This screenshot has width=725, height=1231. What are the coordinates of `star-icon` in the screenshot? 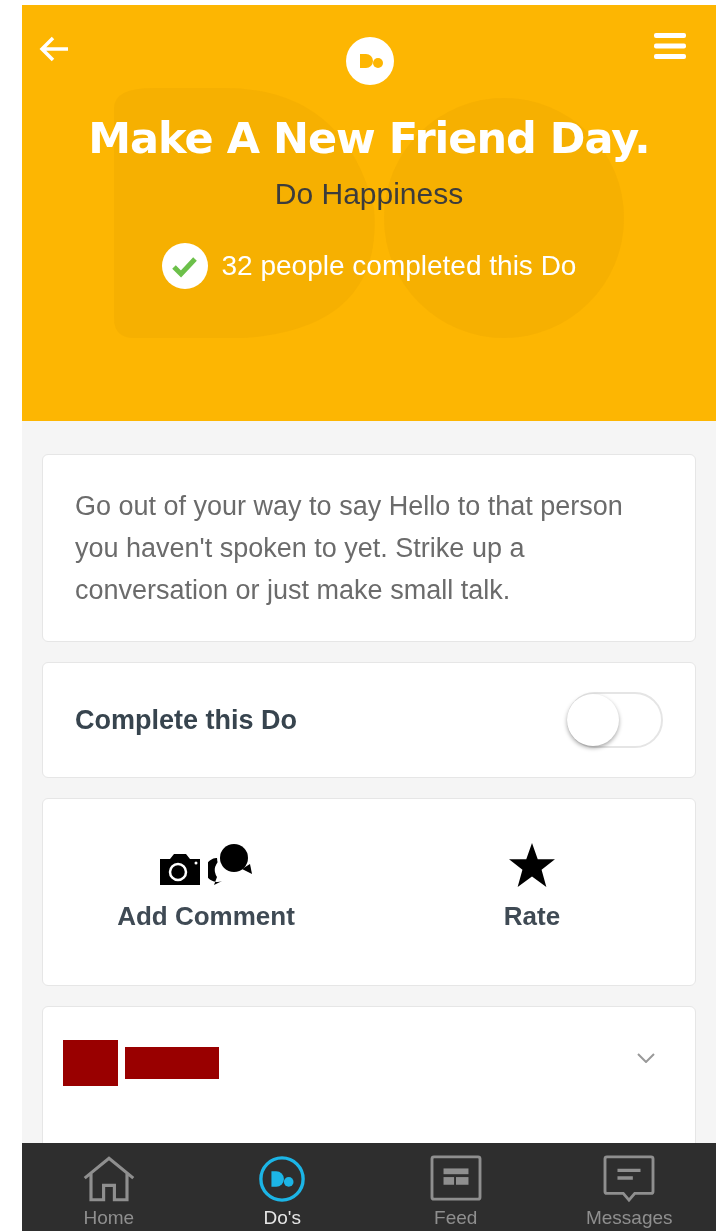 It's located at (532, 864).